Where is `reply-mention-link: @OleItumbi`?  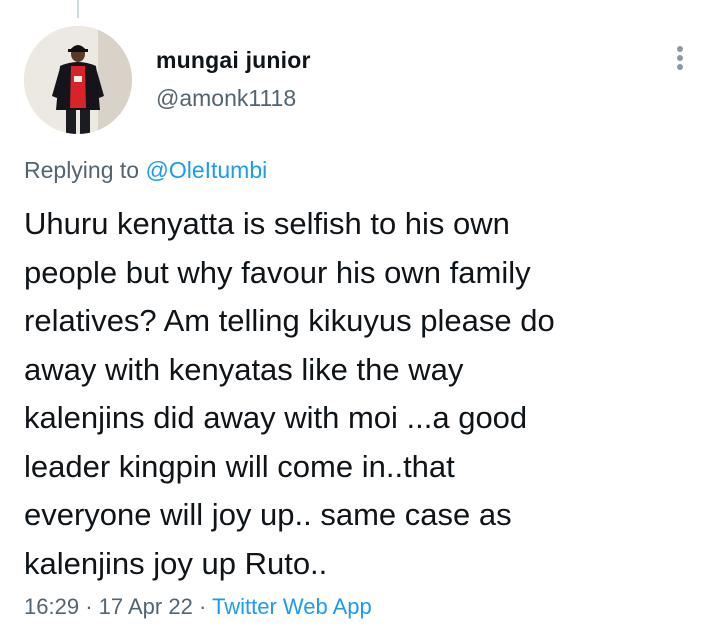
reply-mention-link: @OleItumbi is located at coordinates (206, 170).